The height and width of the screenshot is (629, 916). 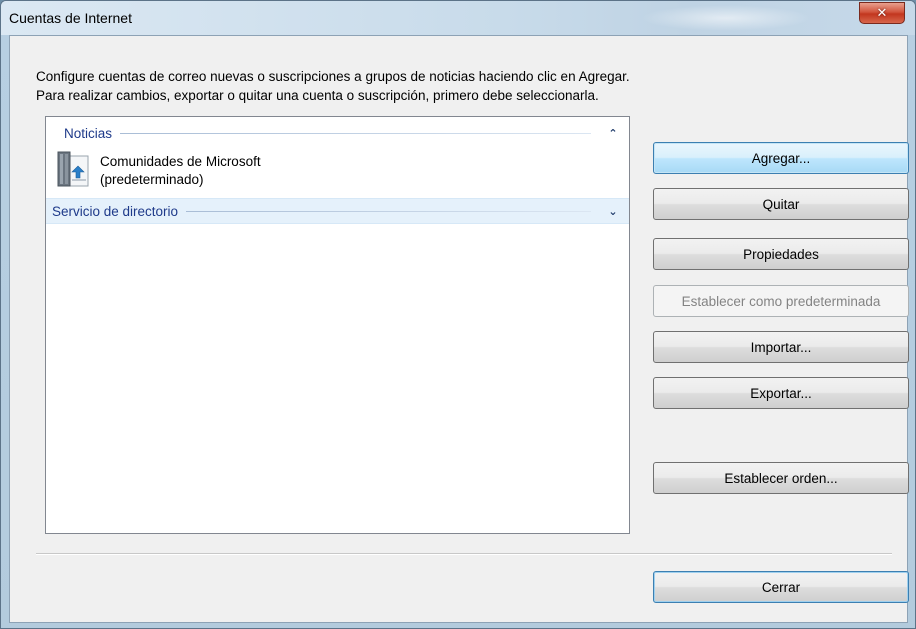 What do you see at coordinates (613, 133) in the screenshot?
I see `chevron-up-icon: ⌃` at bounding box center [613, 133].